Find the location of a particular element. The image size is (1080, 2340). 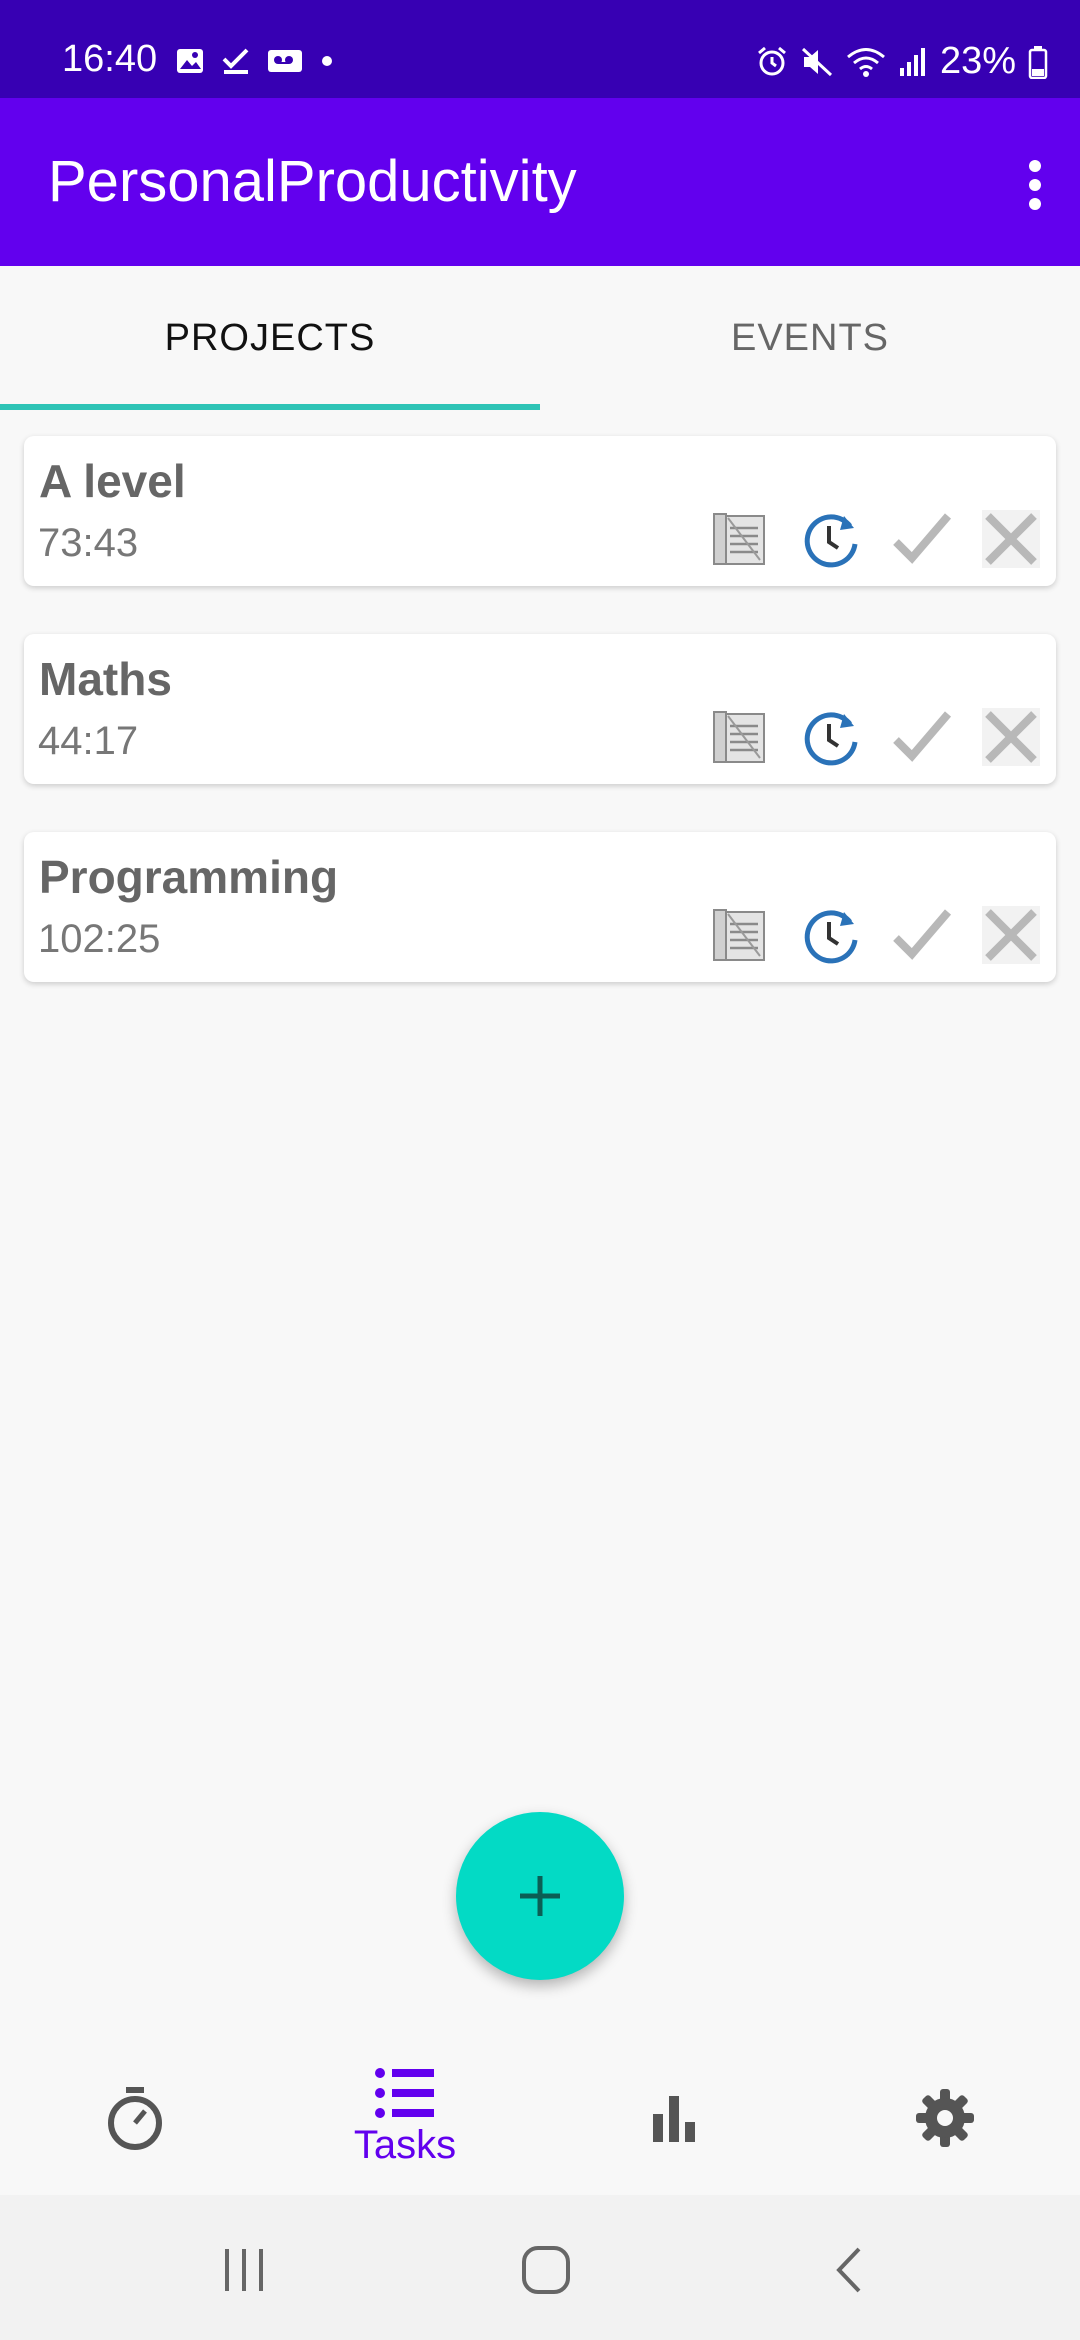

status-bar: 16:40 23% is located at coordinates (540, 49).